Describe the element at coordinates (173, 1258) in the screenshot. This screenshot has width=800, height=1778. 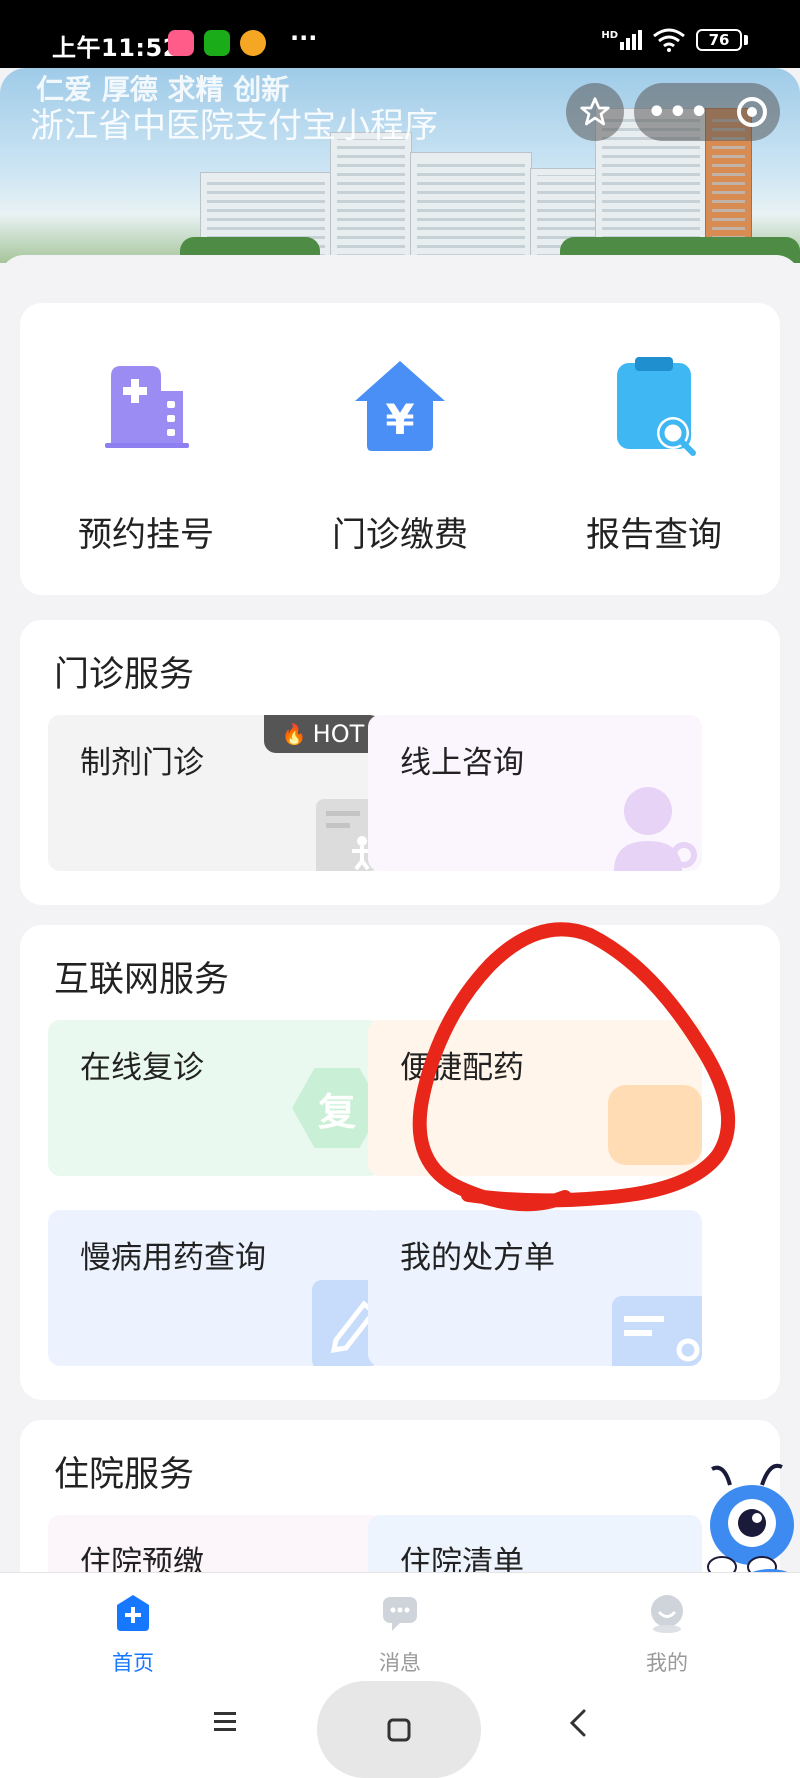
I see `chronic-medication-query-label: 慢病用药查询` at that location.